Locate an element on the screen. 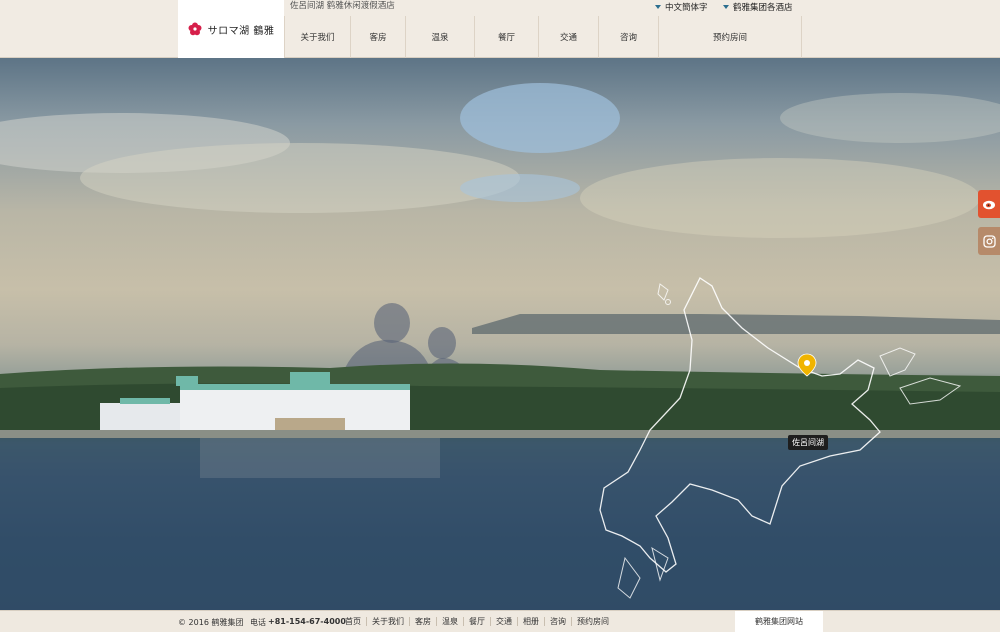 This screenshot has height=632, width=1000. nav-item-reservation: 预约房间 is located at coordinates (730, 37).